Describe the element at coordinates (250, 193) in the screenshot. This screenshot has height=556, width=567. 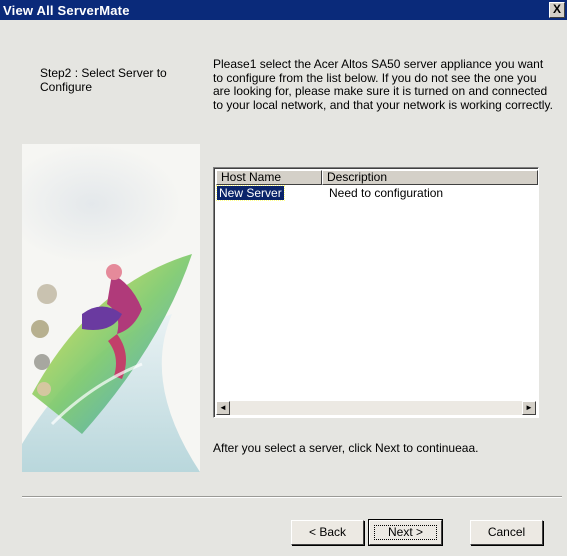
I see `host-name-value: New Server` at that location.